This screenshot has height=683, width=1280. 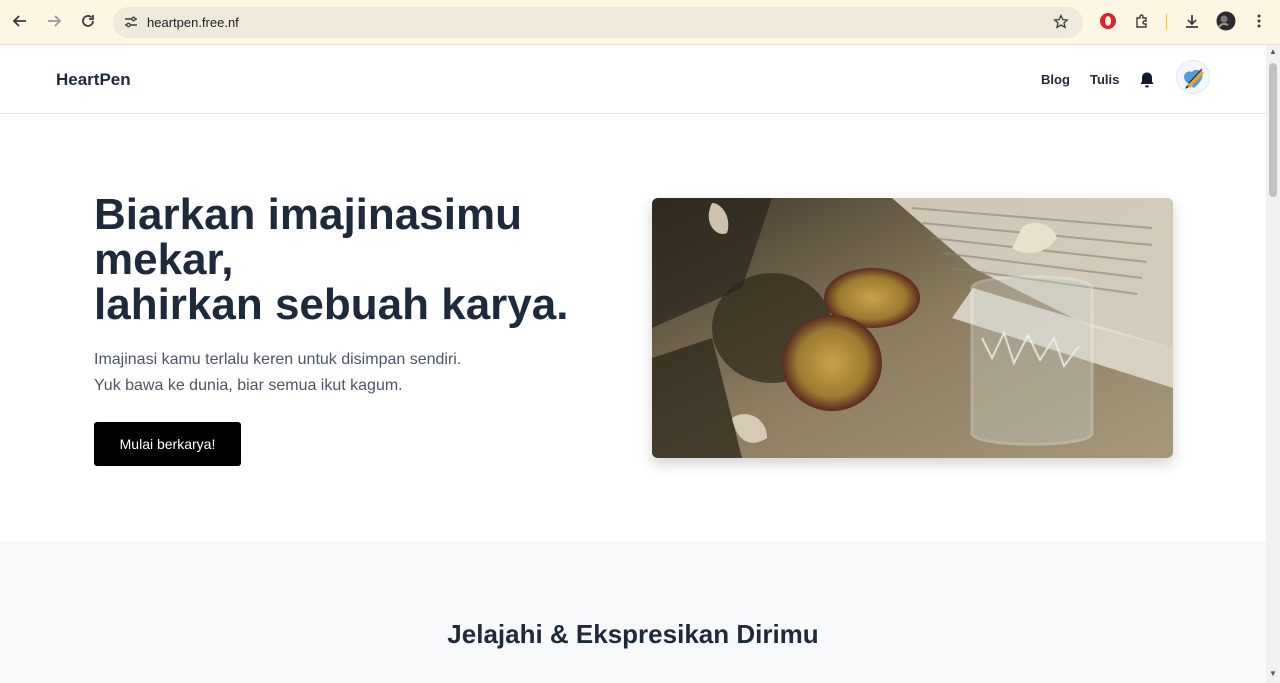 What do you see at coordinates (633, 634) in the screenshot?
I see `explore-section-title: Jelajahi & Ekspresikan Dirimu` at bounding box center [633, 634].